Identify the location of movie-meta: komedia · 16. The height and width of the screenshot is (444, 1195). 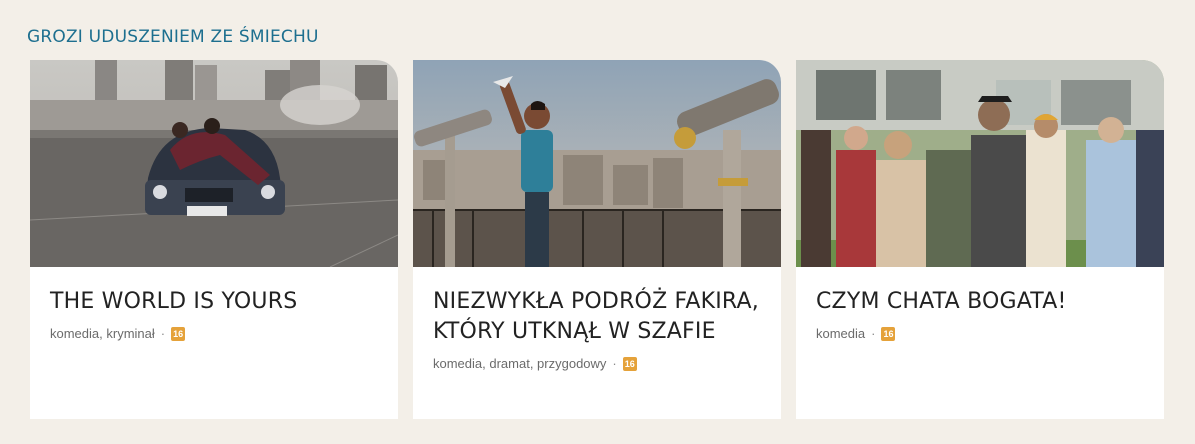
(980, 333).